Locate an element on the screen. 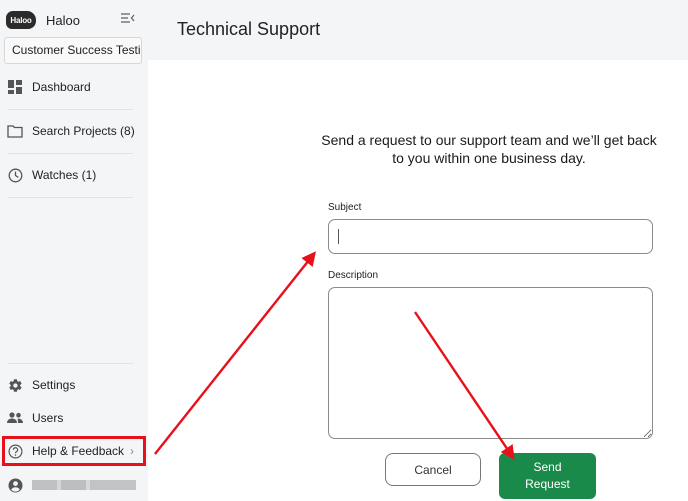 This screenshot has height=501, width=688. sidebar-item-settings: Settings is located at coordinates (74, 385).